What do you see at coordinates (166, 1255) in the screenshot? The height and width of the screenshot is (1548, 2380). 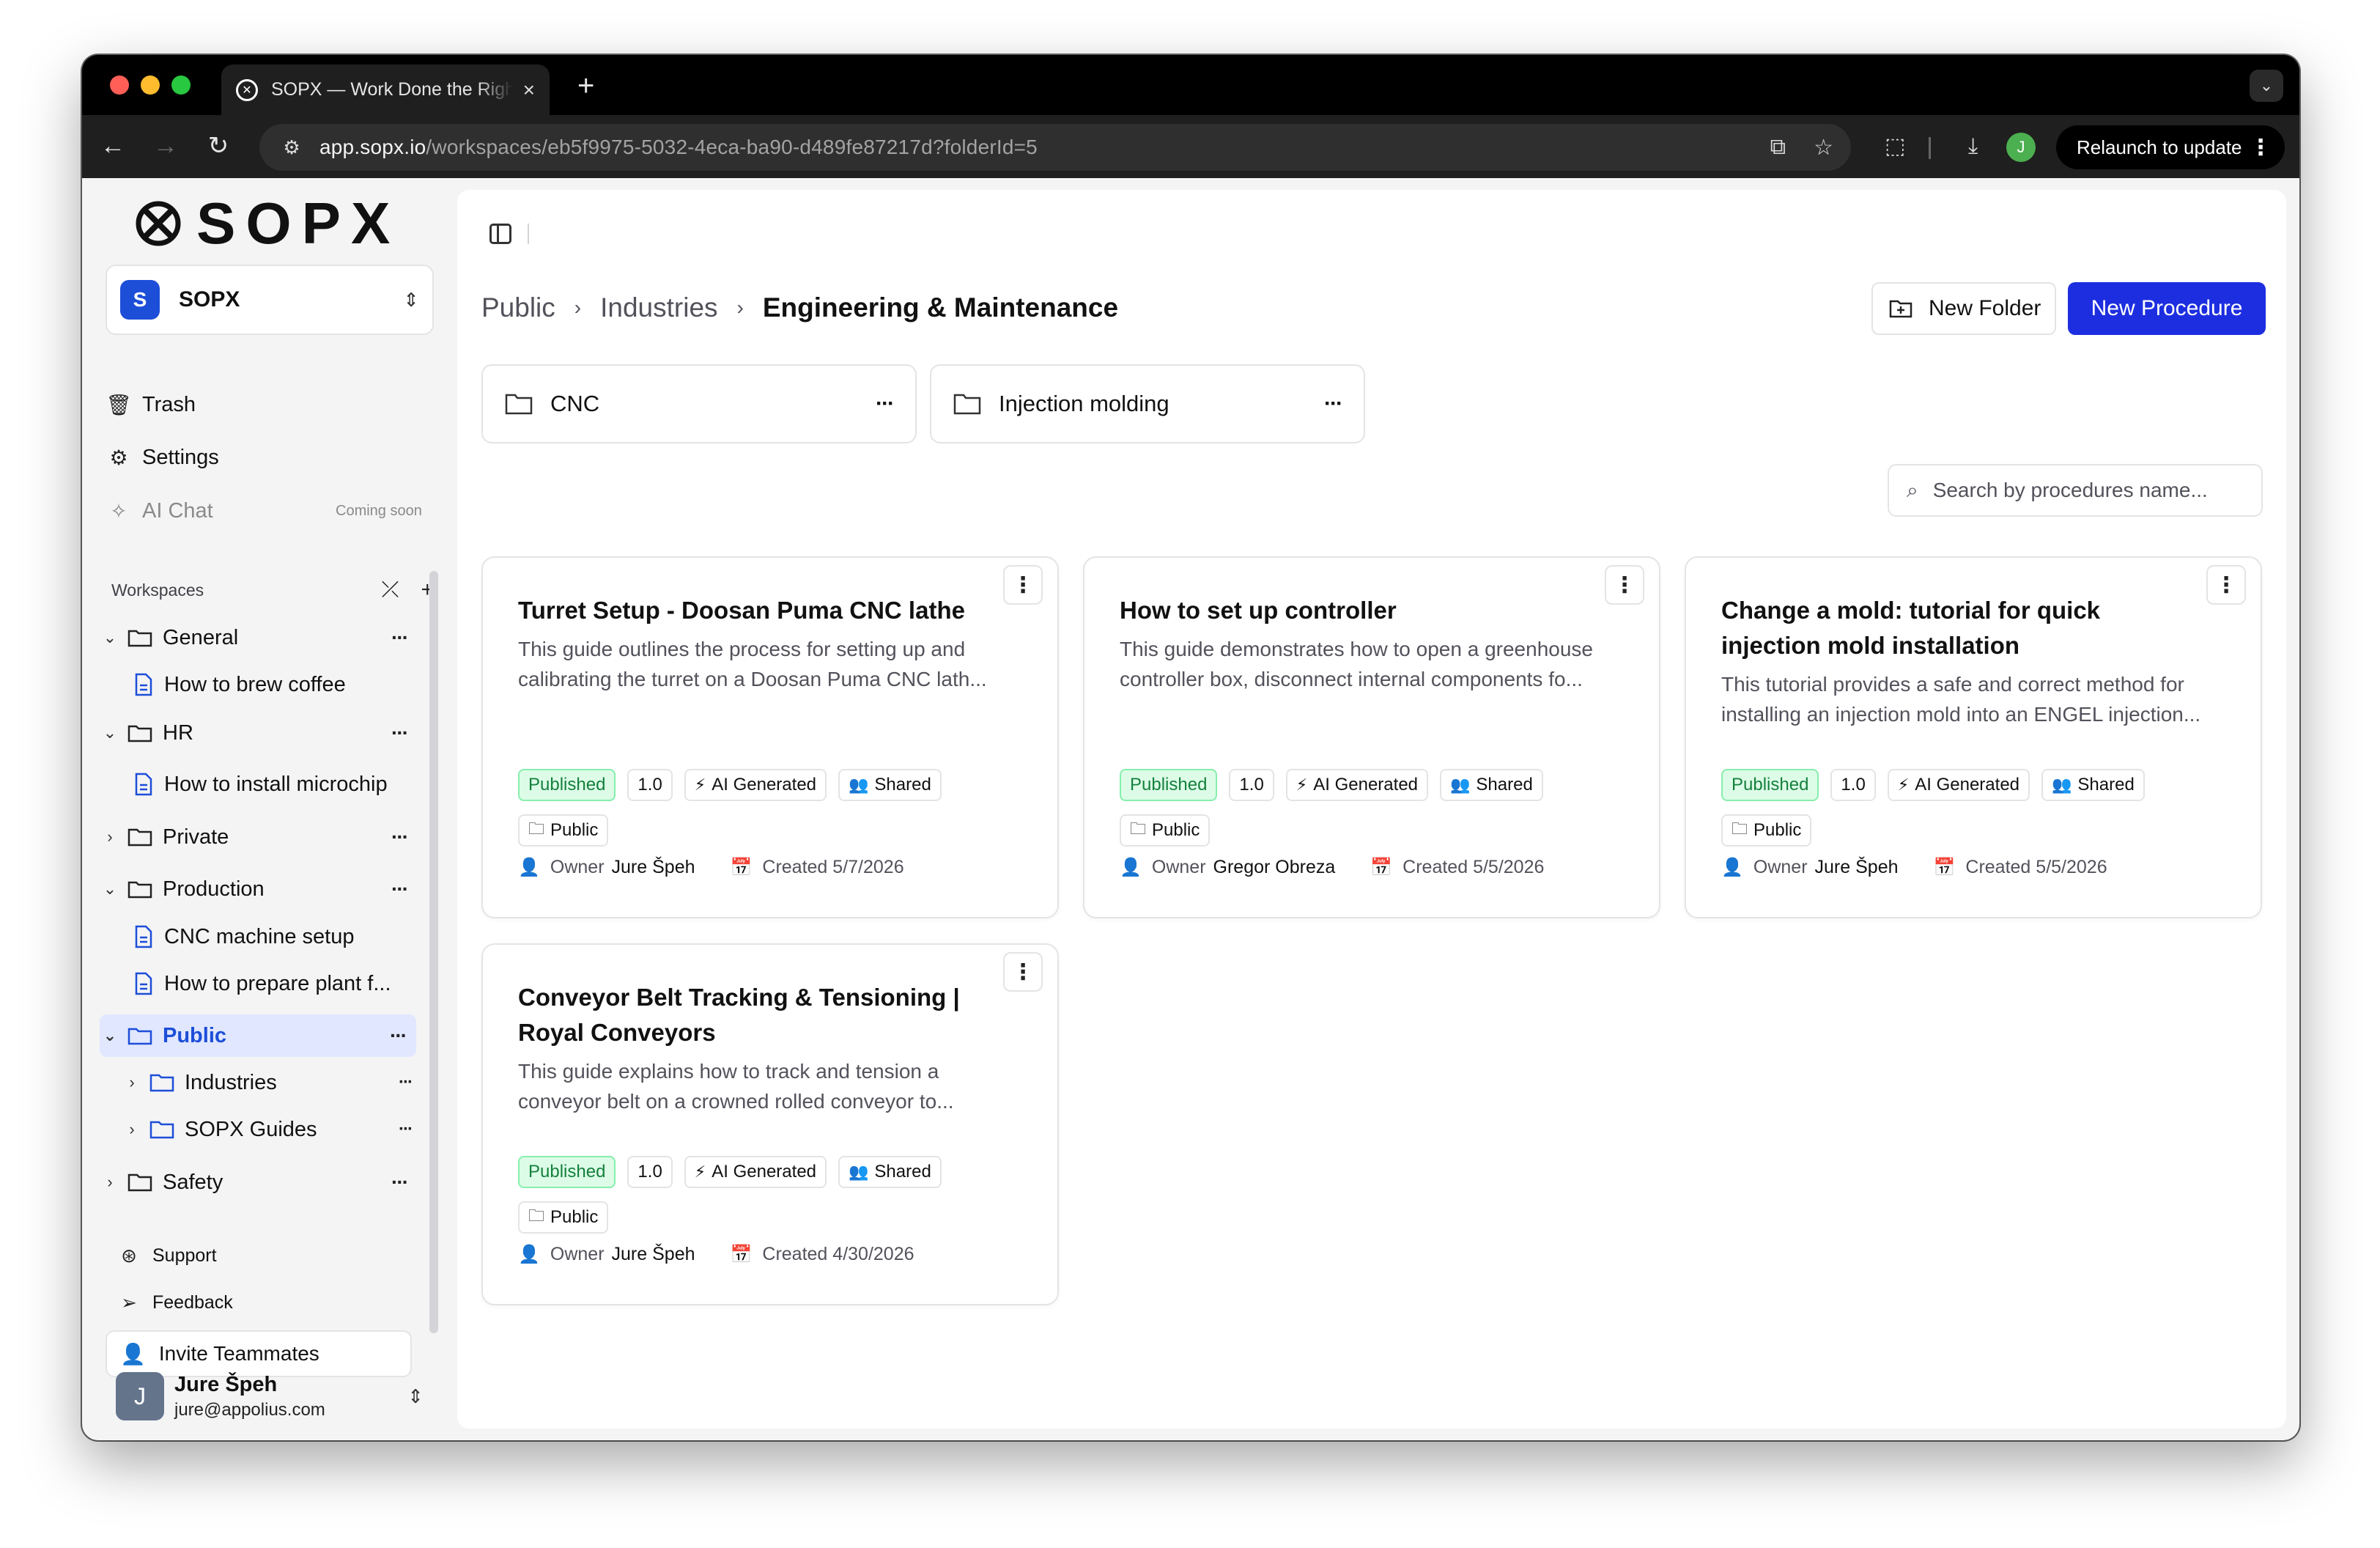 I see `support-link: ⊛ Support` at bounding box center [166, 1255].